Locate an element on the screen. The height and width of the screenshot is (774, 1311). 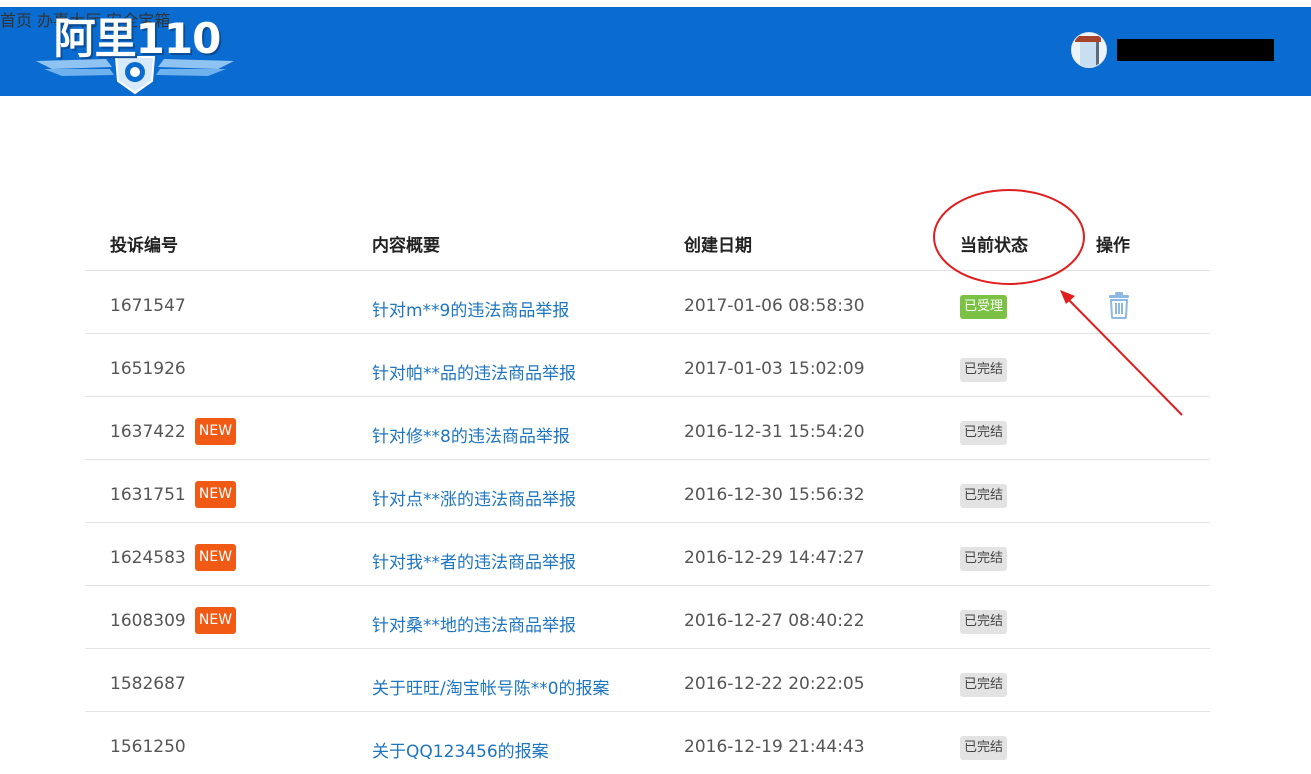
avatar is located at coordinates (1089, 50).